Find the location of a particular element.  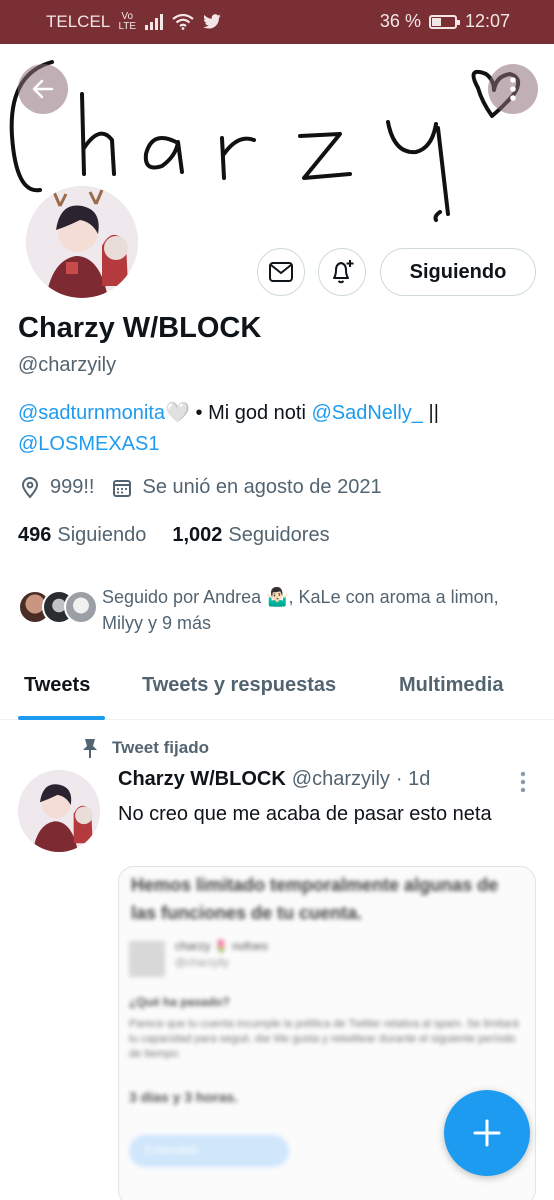

message-button is located at coordinates (281, 272).